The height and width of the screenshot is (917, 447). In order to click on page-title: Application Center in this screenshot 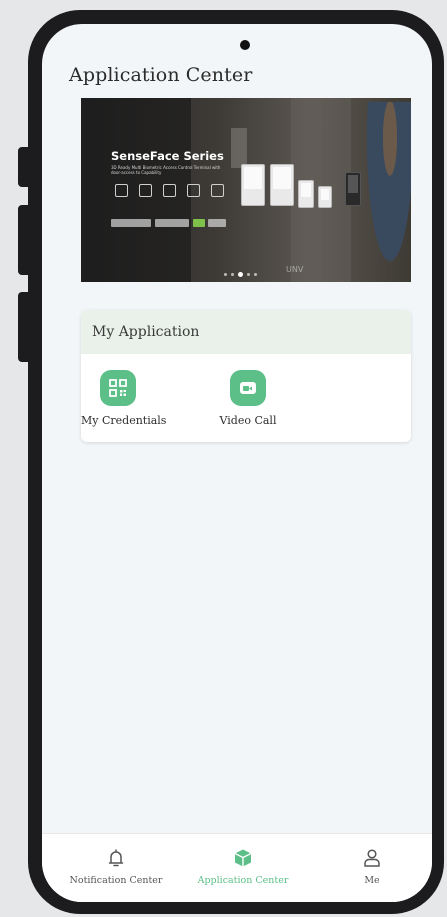, I will do `click(161, 75)`.